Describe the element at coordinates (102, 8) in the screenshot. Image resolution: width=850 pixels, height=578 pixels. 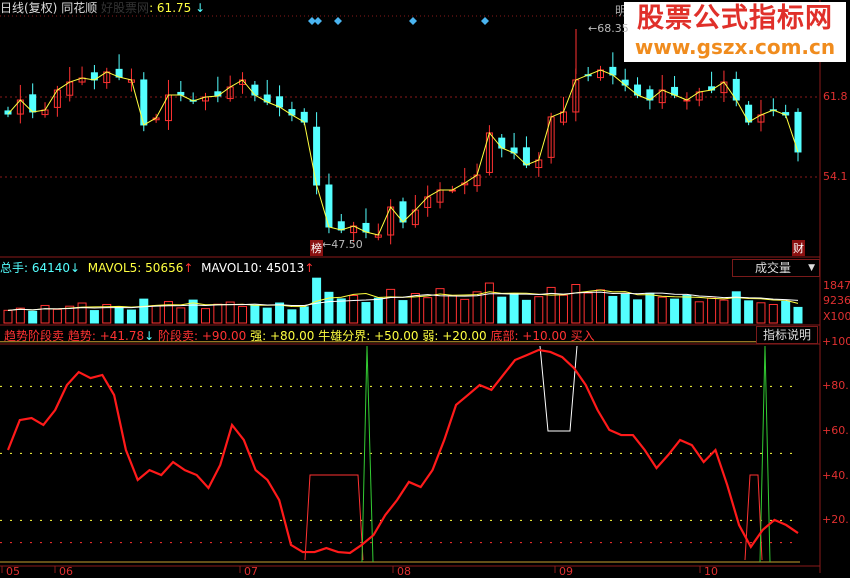
I see `chart-header: 日线(复权) 同花顺 好股票网: 61.75 ↓` at that location.